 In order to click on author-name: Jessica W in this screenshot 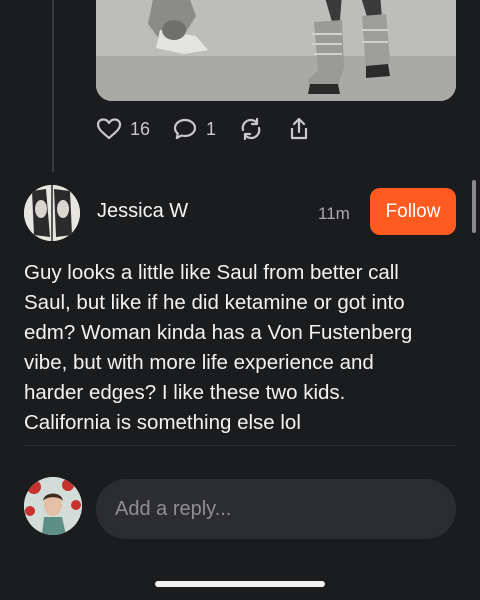, I will do `click(142, 211)`.